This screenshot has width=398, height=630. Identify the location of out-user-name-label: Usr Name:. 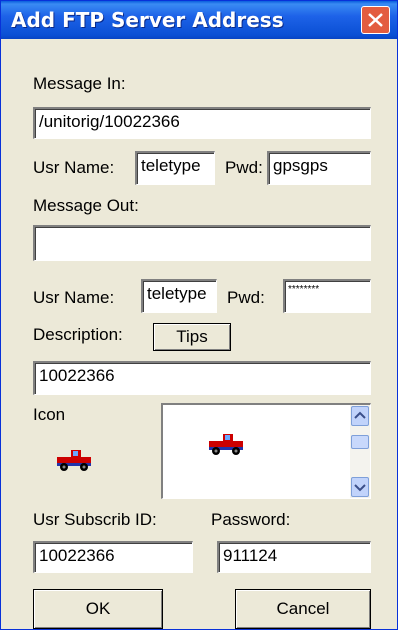
(74, 297).